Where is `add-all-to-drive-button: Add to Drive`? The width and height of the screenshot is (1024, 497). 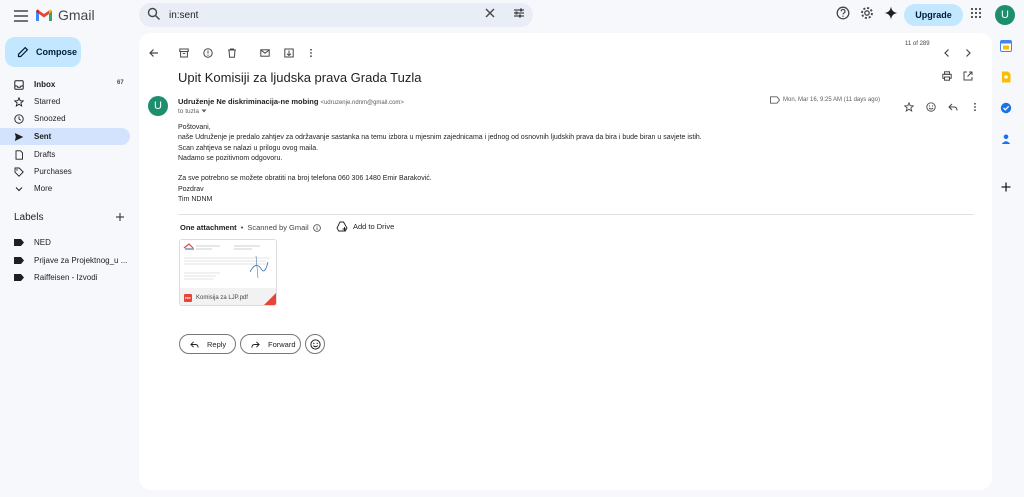
add-all-to-drive-button: Add to Drive is located at coordinates (365, 226).